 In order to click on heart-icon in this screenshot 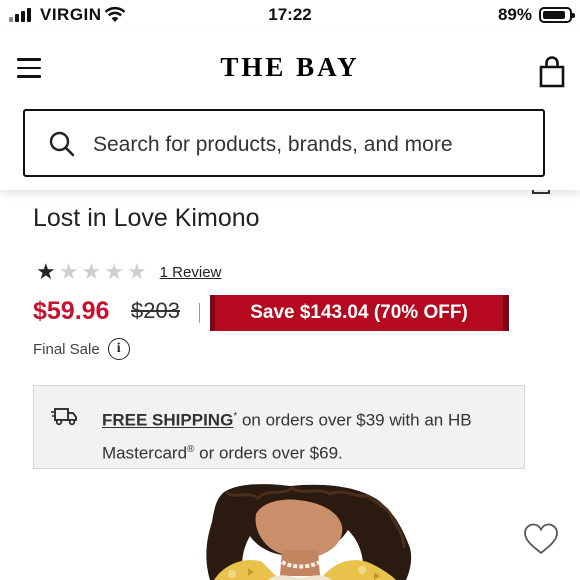, I will do `click(541, 539)`.